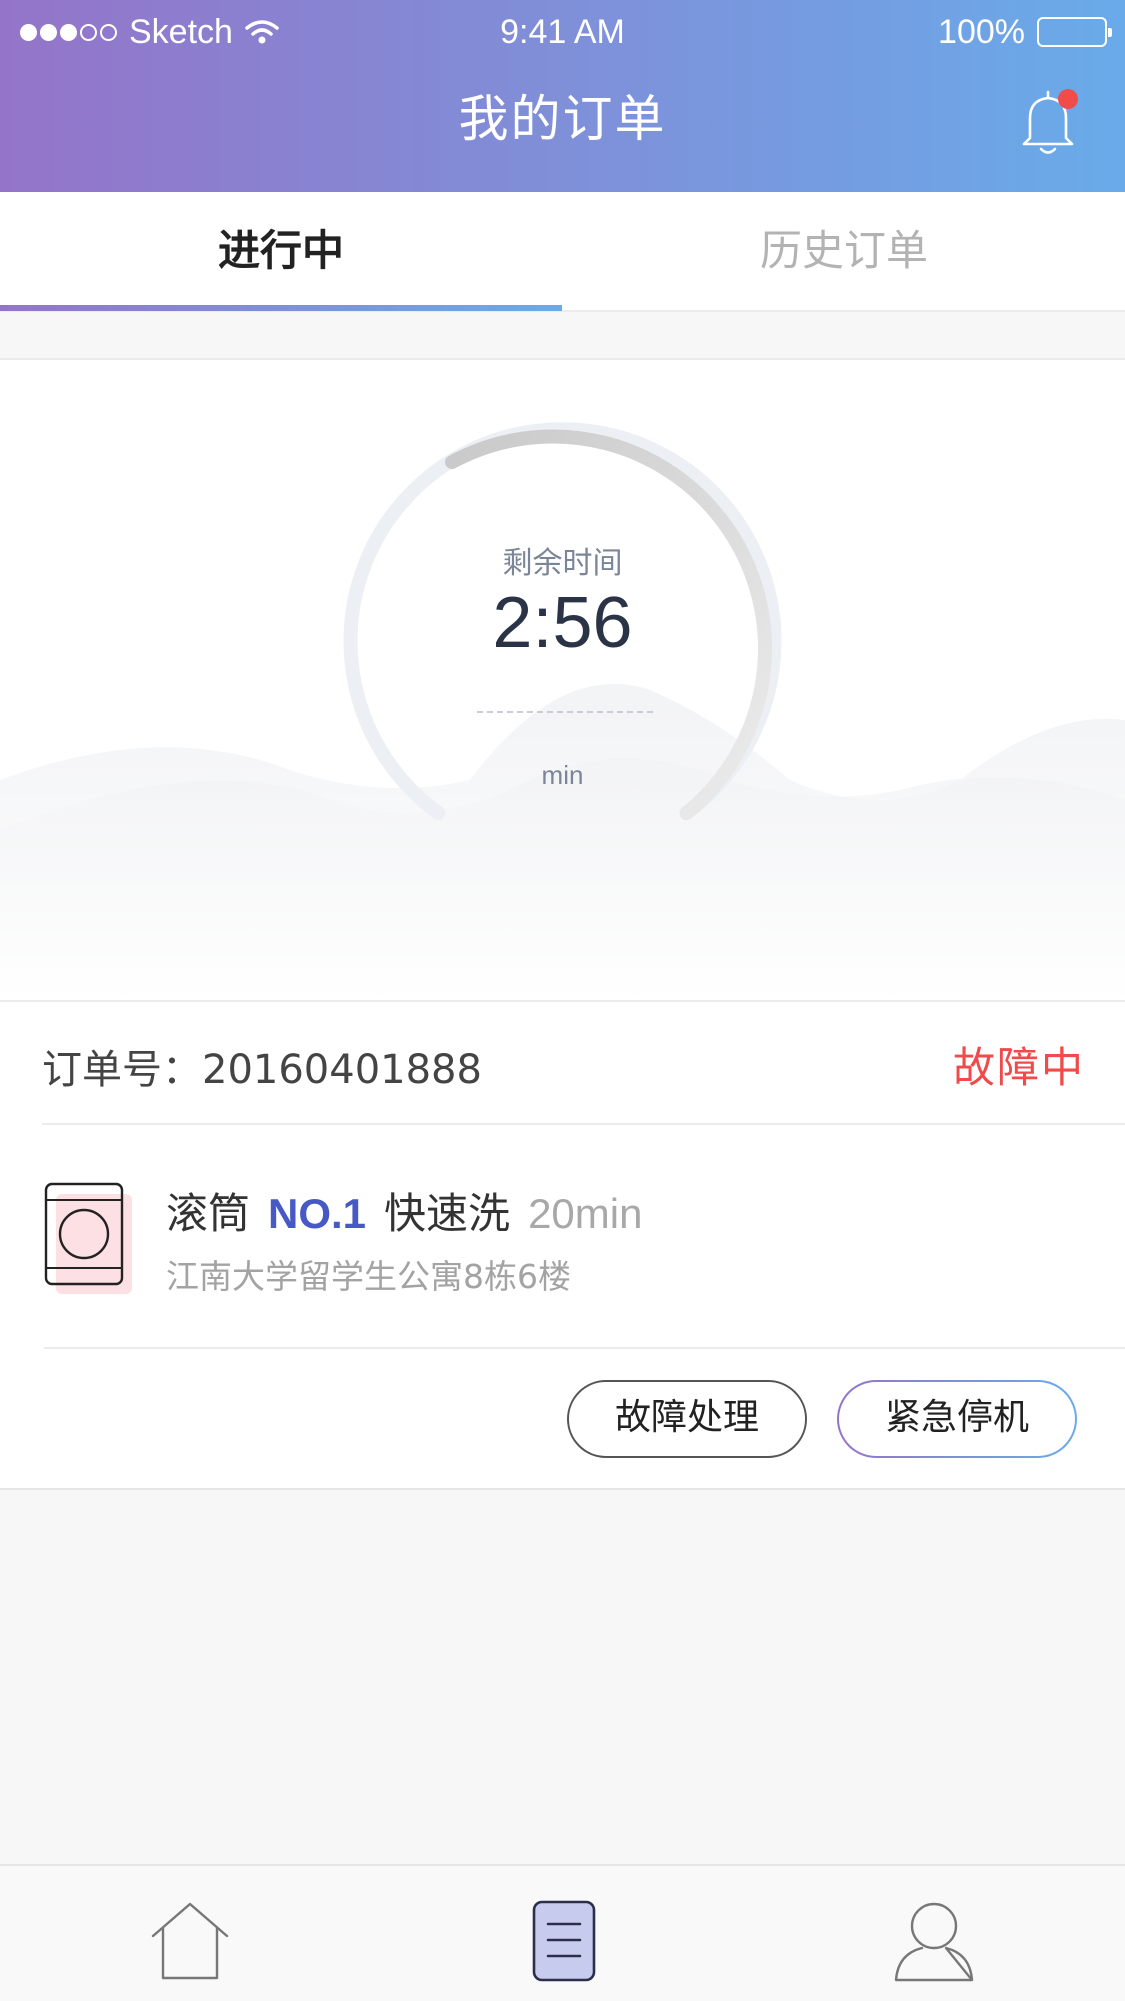 The image size is (1125, 2001). What do you see at coordinates (1068, 99) in the screenshot?
I see `notification-dot` at bounding box center [1068, 99].